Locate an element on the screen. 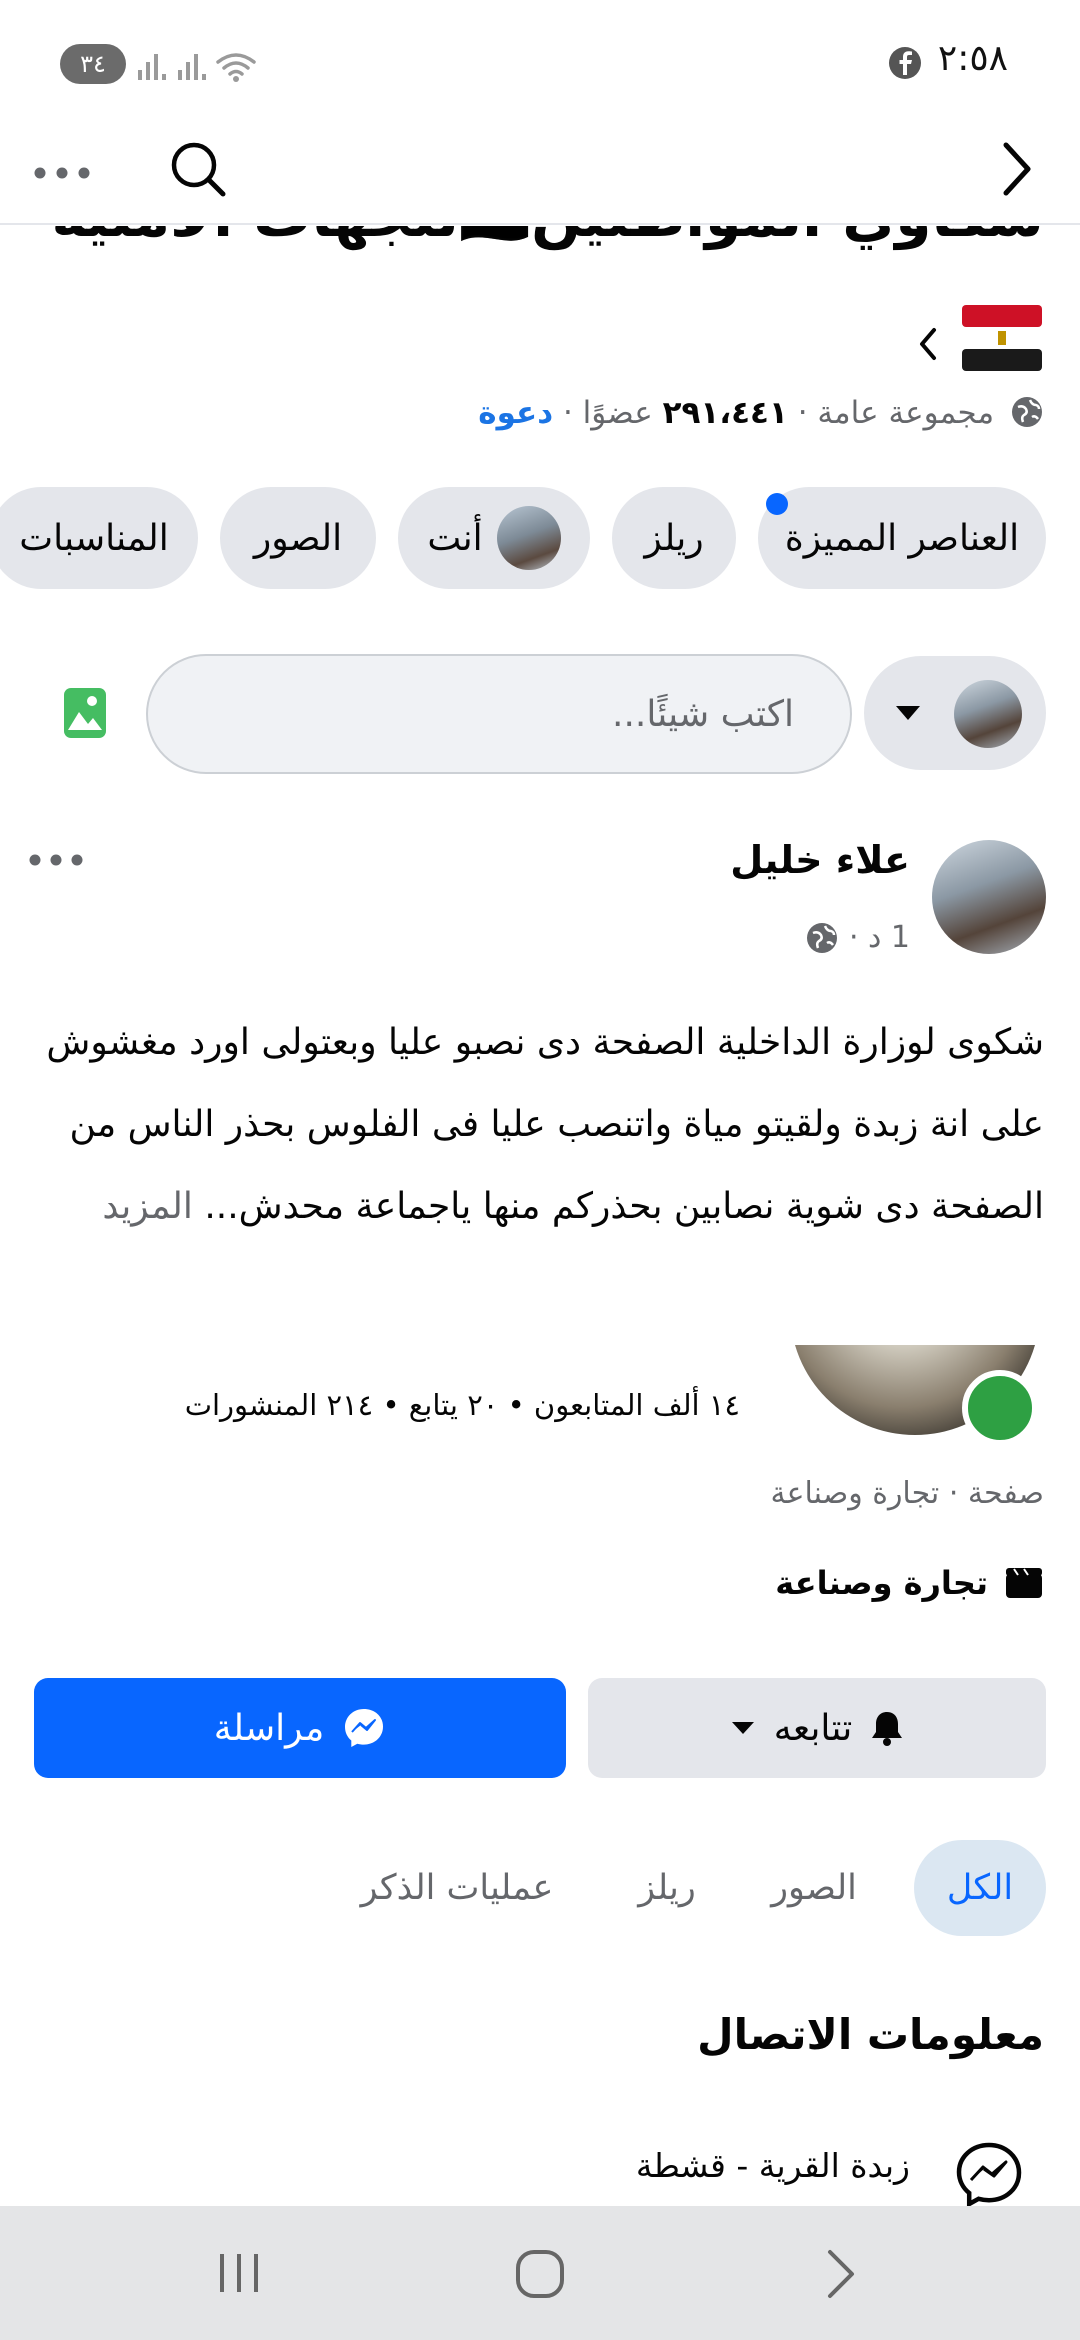  recent-apps-icon is located at coordinates (239, 2273).